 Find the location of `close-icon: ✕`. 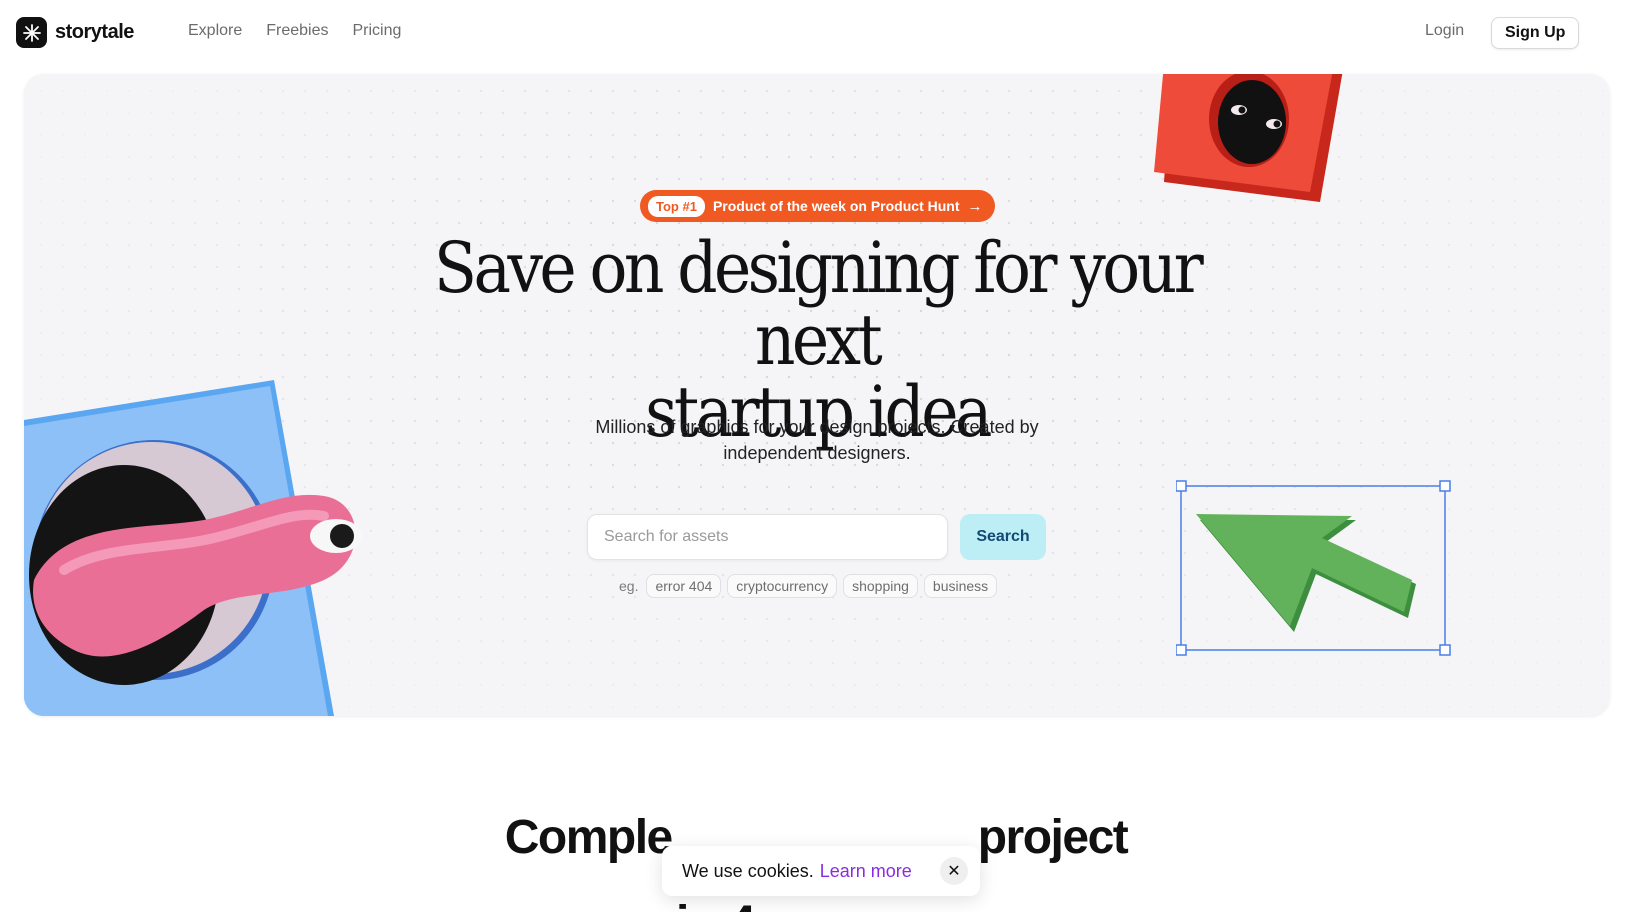

close-icon: ✕ is located at coordinates (954, 871).